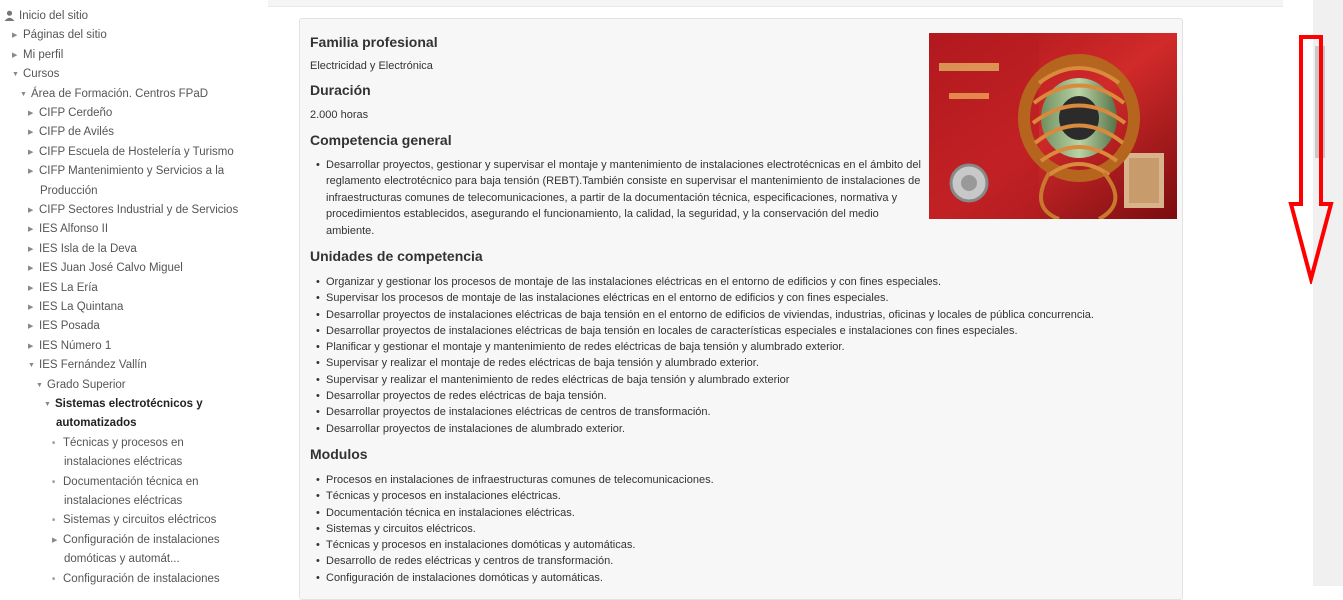 This screenshot has height=600, width=1343. I want to click on sidebar-item: Inicio del sitio, so click(46, 17).